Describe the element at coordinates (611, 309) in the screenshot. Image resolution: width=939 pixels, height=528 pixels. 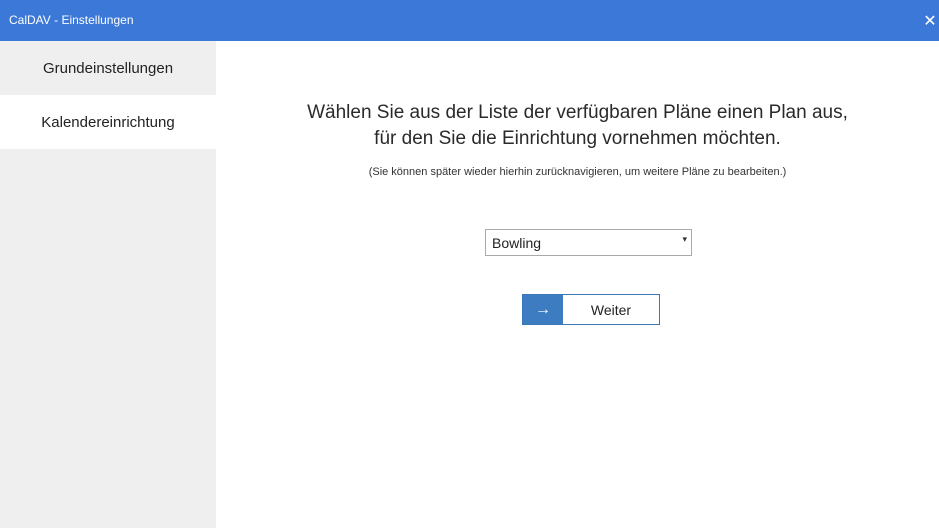
I see `next-button-label: Weiter` at that location.